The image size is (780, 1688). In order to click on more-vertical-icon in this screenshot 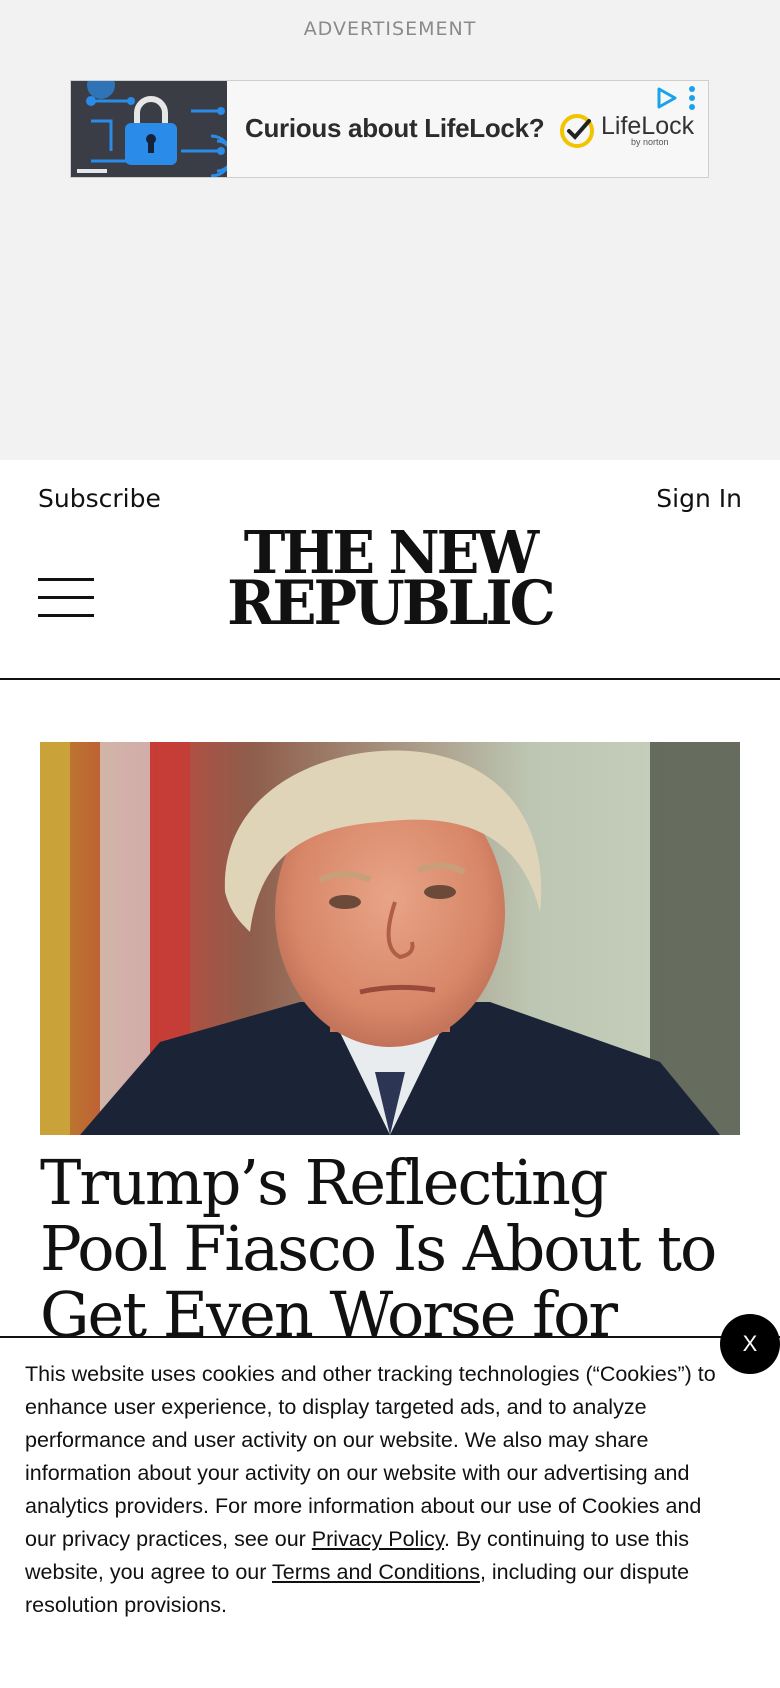, I will do `click(692, 98)`.